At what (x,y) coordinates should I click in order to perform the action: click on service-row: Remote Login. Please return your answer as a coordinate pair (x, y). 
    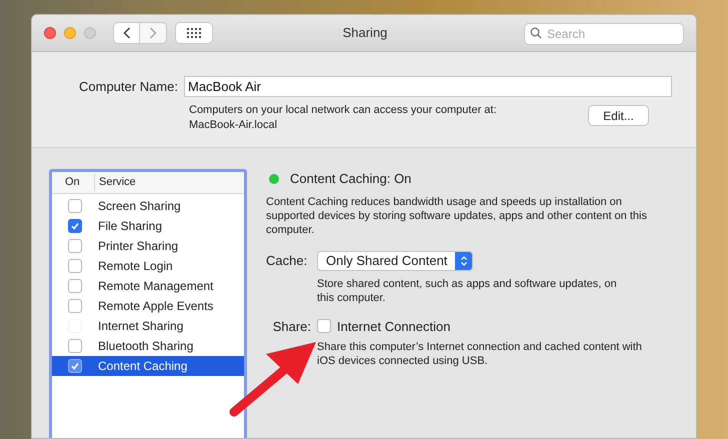
    Looking at the image, I should click on (148, 266).